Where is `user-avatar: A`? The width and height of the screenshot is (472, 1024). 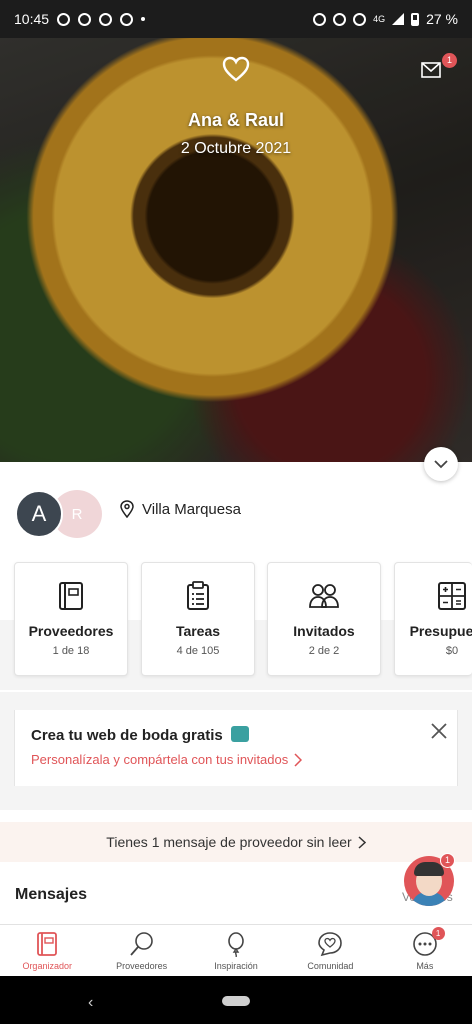 user-avatar: A is located at coordinates (39, 514).